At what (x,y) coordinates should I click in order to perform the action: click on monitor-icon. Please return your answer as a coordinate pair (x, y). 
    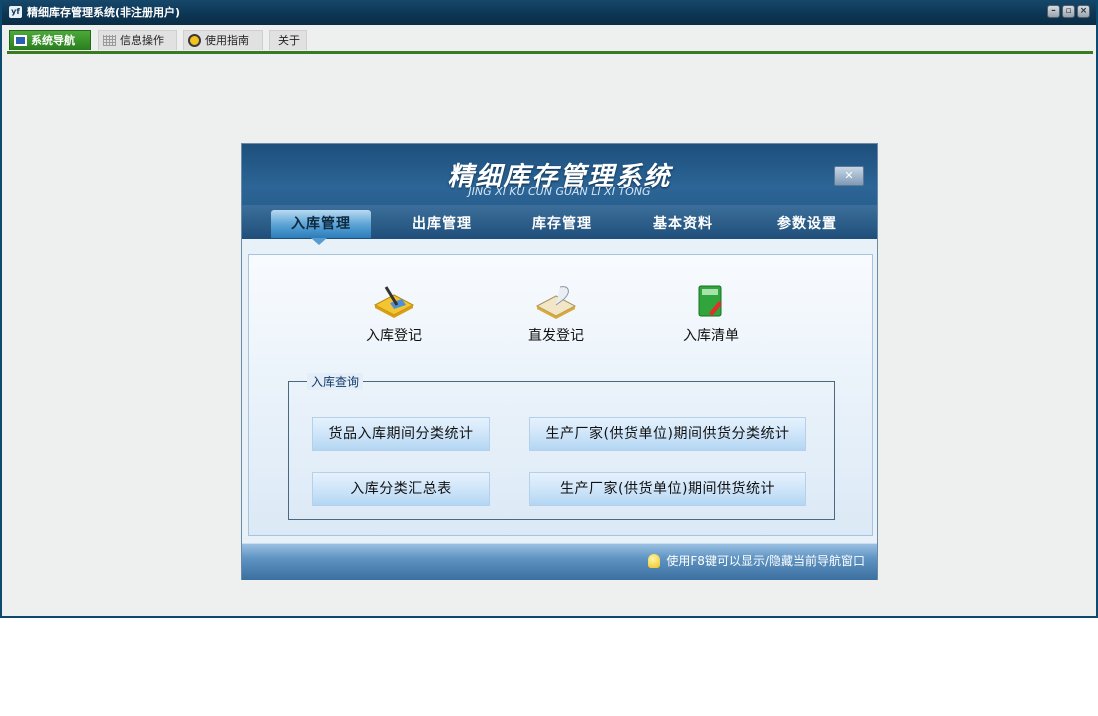
    Looking at the image, I should click on (20, 40).